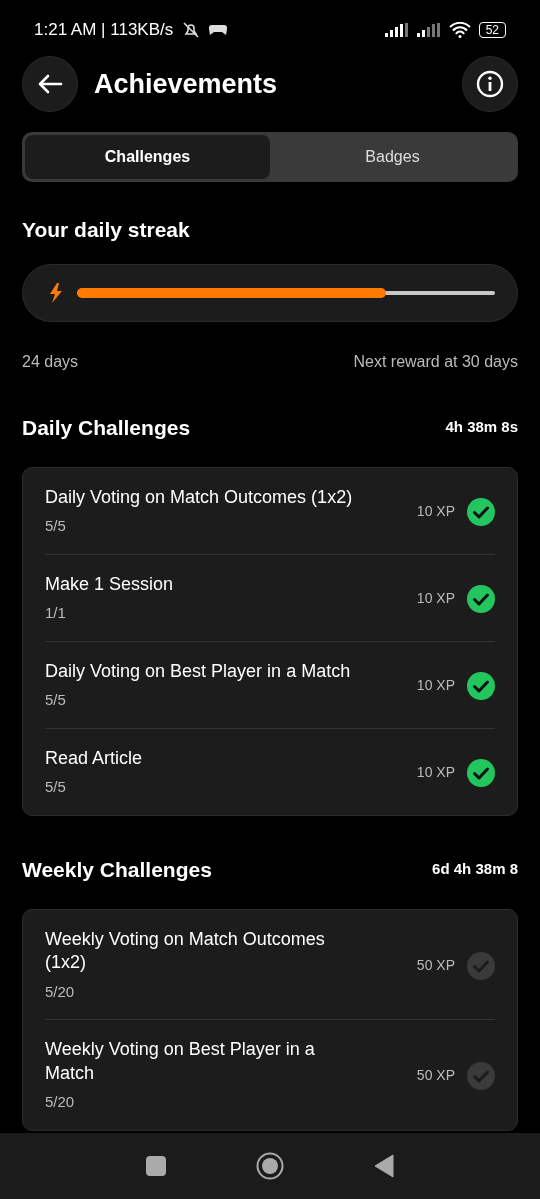 The height and width of the screenshot is (1199, 540). What do you see at coordinates (106, 427) in the screenshot?
I see `section-title: Daily Challenges` at bounding box center [106, 427].